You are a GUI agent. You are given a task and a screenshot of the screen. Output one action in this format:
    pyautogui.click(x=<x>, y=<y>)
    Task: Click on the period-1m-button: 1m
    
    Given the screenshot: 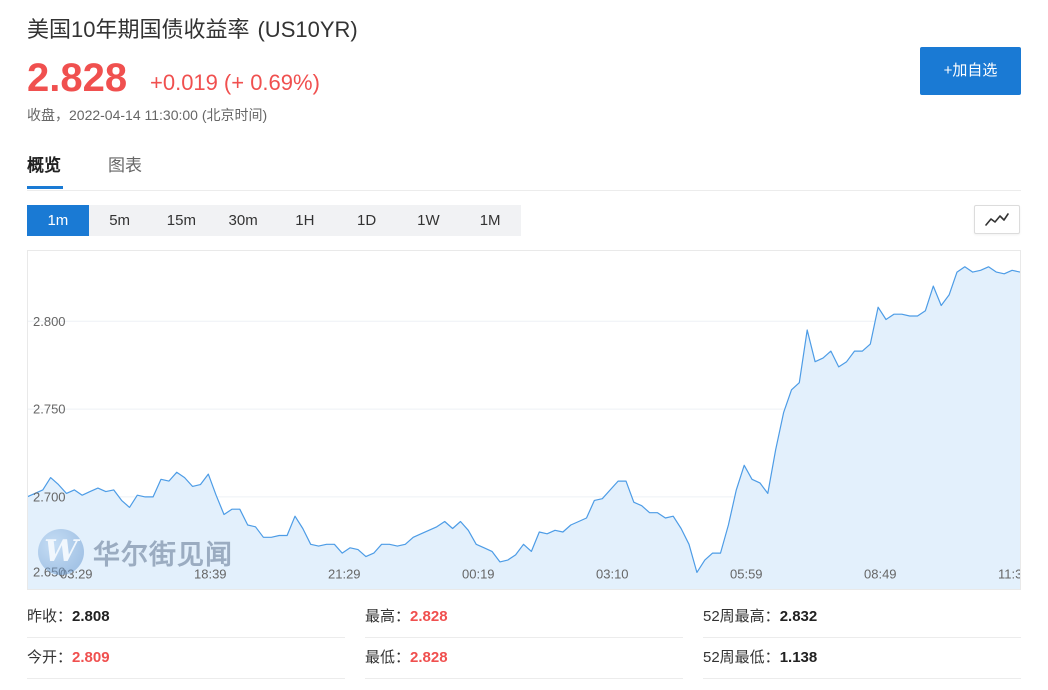 What is the action you would take?
    pyautogui.click(x=58, y=220)
    